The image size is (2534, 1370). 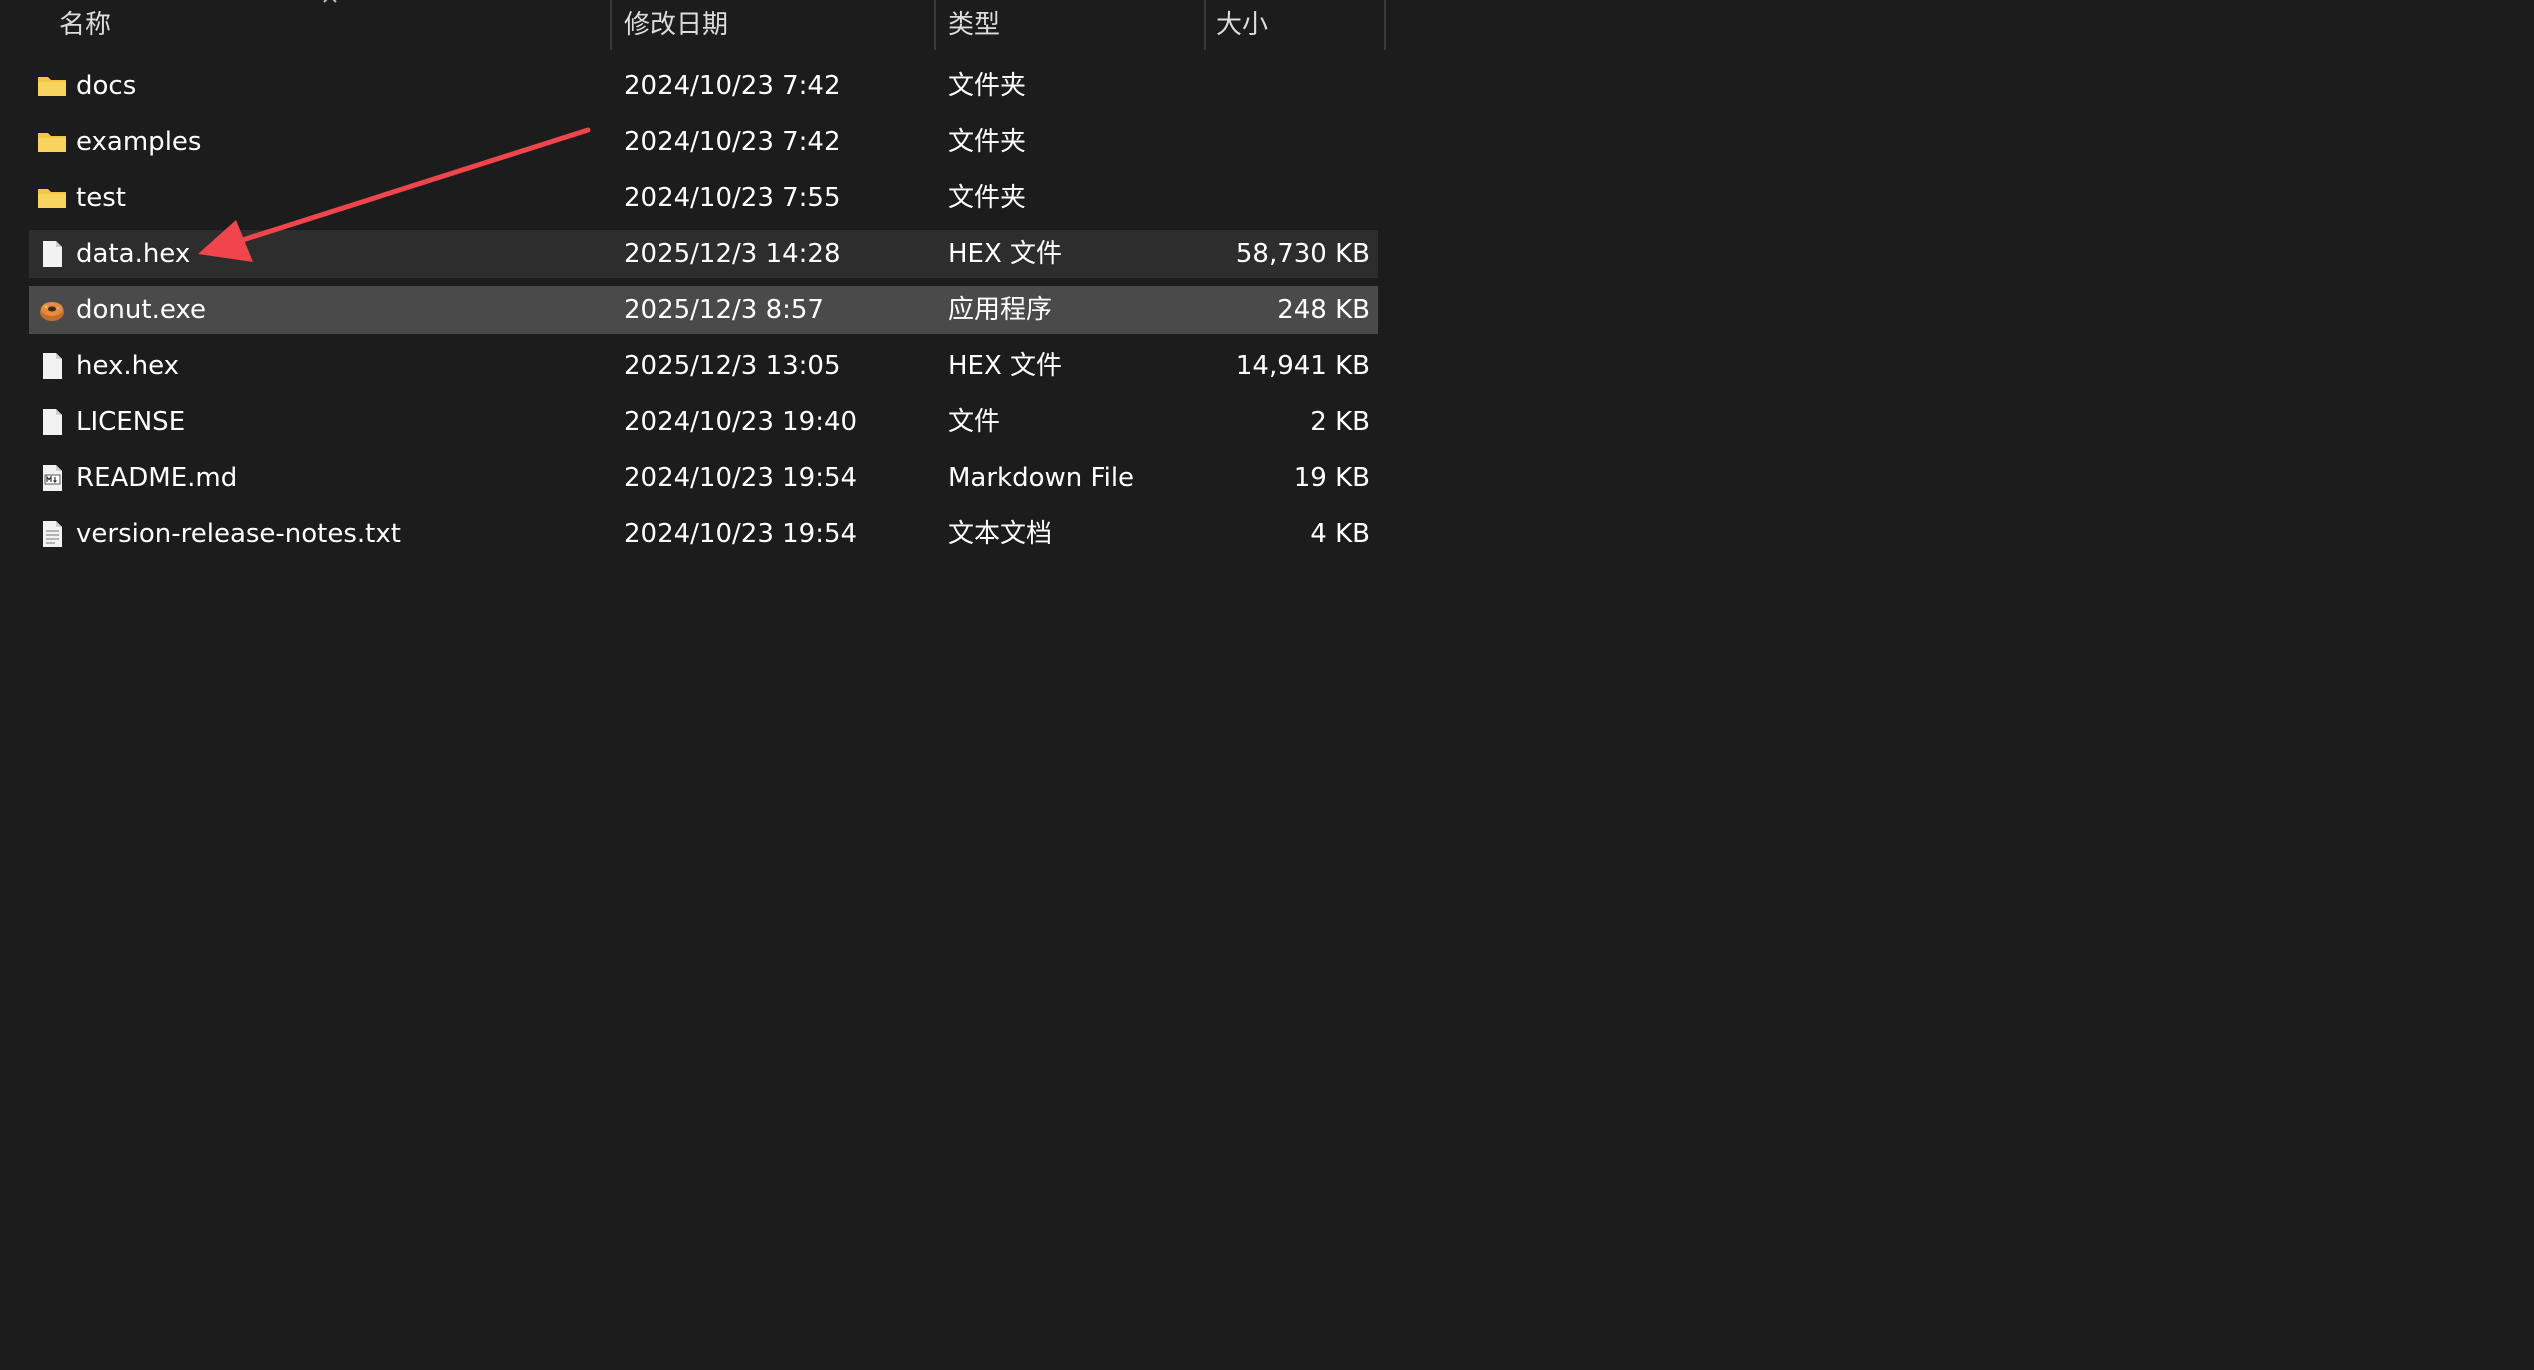 I want to click on file-name: donut.exe, so click(x=141, y=310).